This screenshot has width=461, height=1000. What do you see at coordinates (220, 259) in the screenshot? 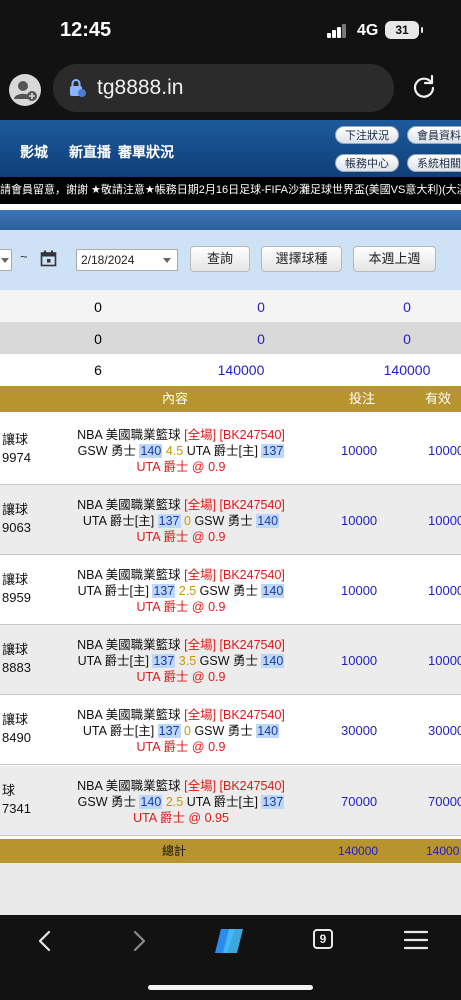
I see `query-button: 查詢` at bounding box center [220, 259].